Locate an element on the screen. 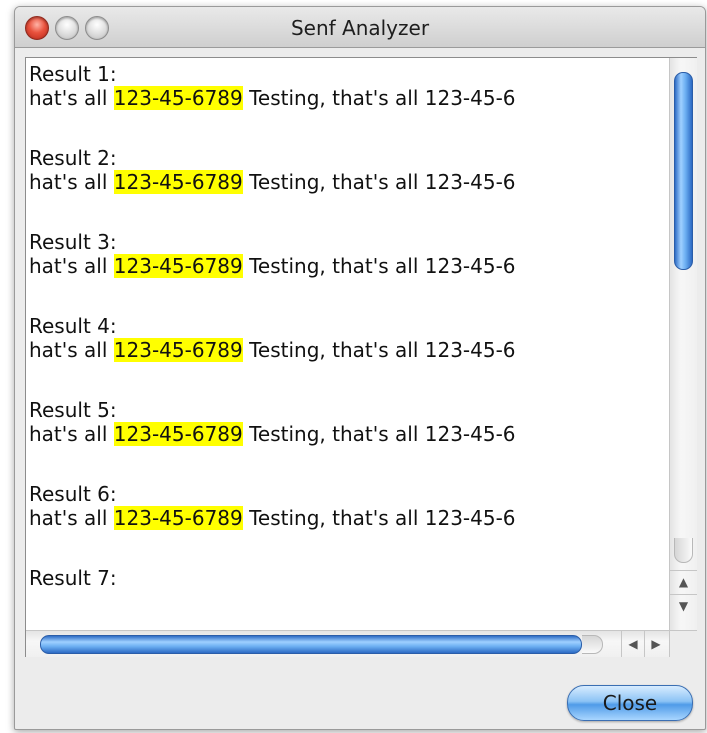  vertical-scrollbar: ▲ ▼ is located at coordinates (683, 344).